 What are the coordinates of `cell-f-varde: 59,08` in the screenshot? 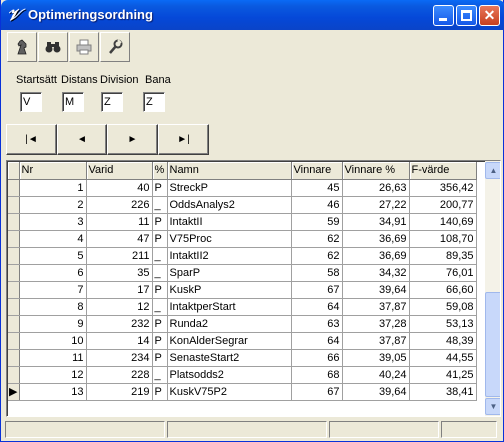 It's located at (443, 307).